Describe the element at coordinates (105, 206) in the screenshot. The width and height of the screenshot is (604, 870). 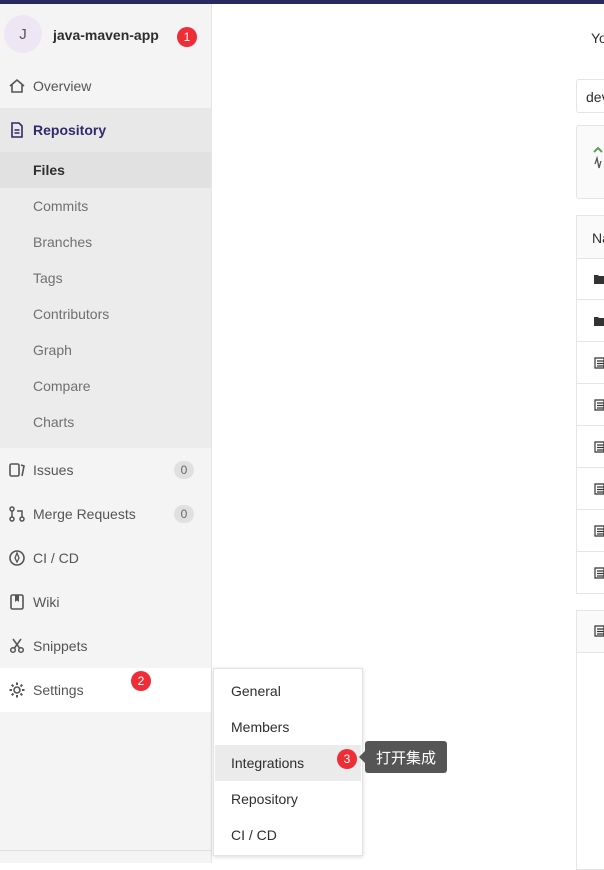
I see `sidebar-subitem-commits: Commits` at that location.